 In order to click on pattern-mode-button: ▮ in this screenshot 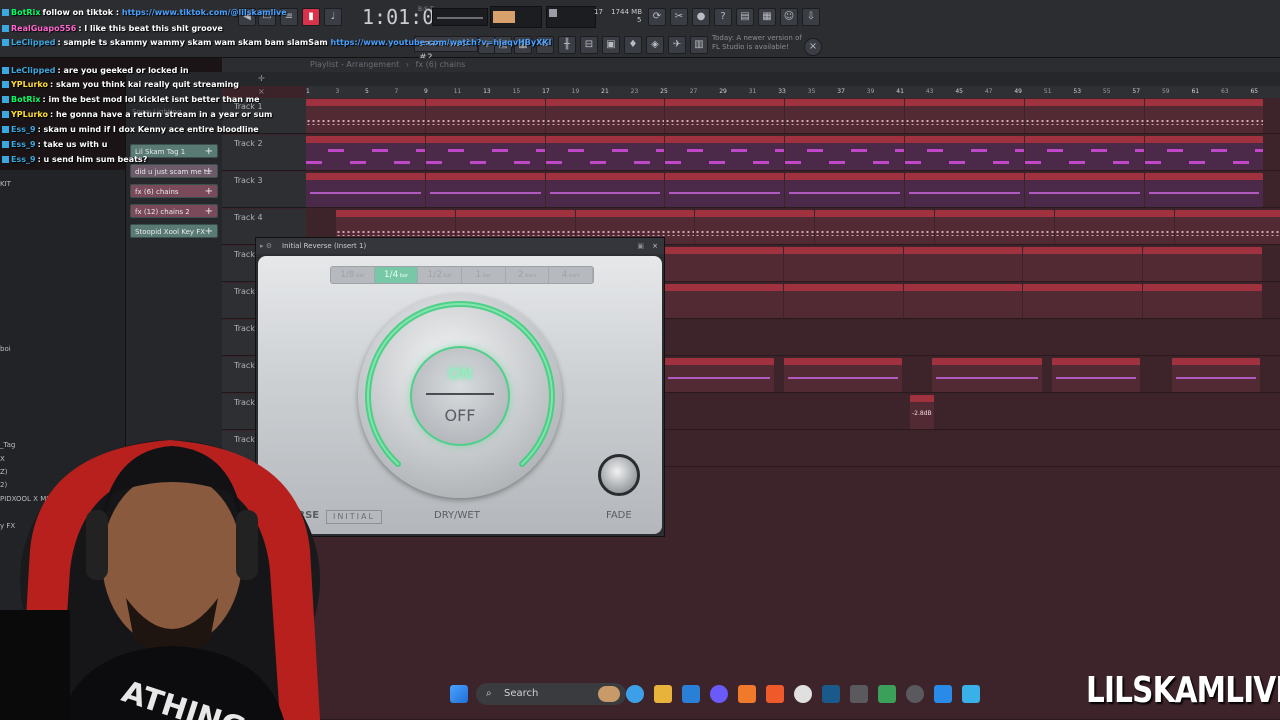, I will do `click(311, 17)`.